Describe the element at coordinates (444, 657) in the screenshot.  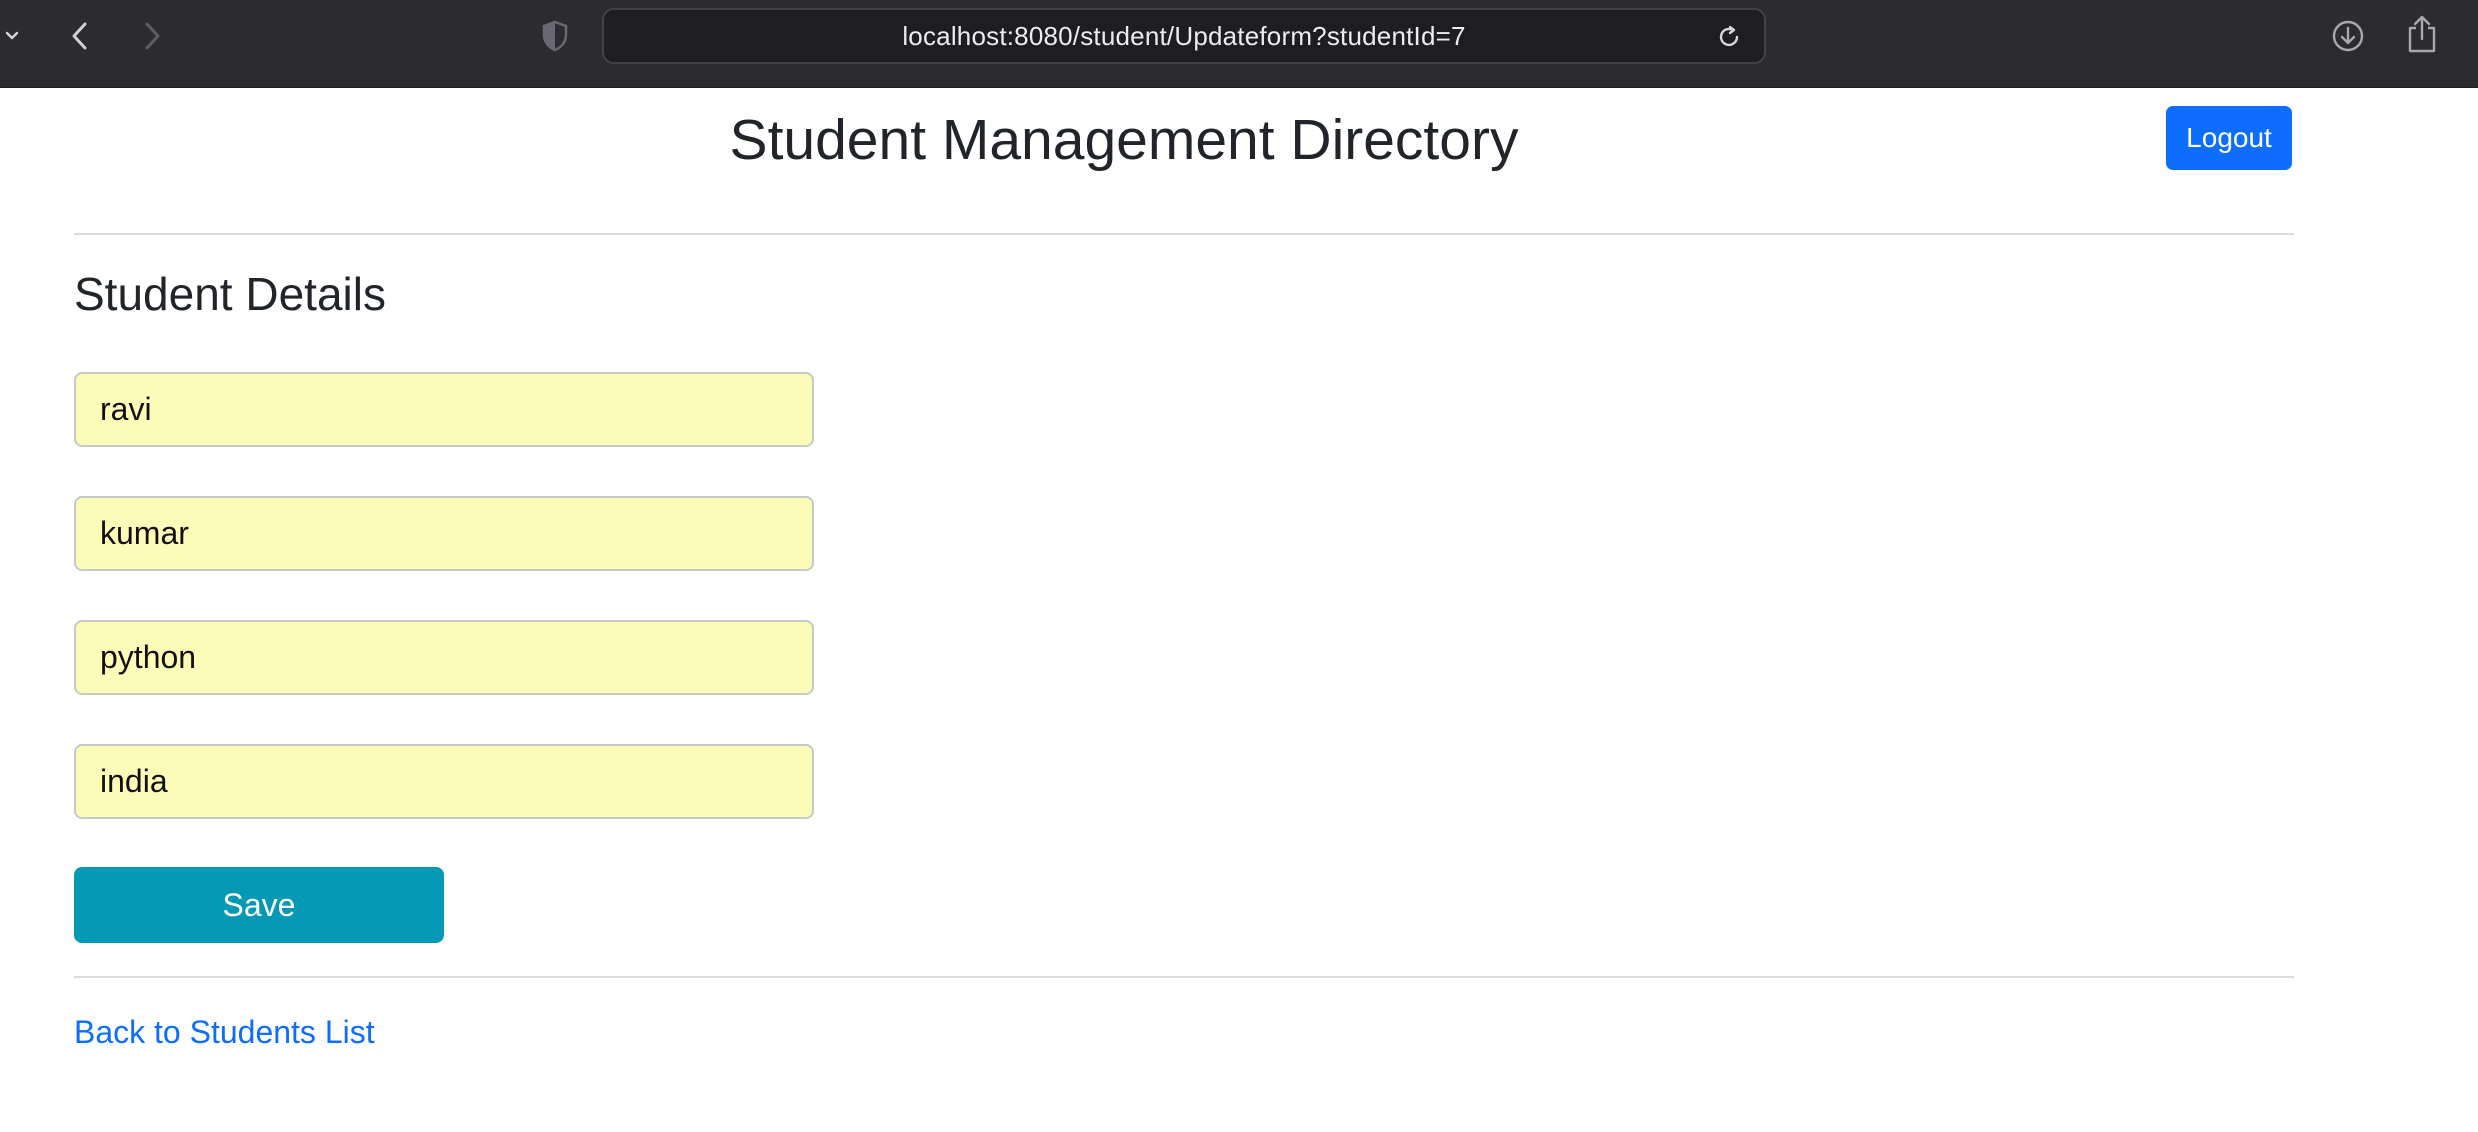
I see `course-field` at that location.